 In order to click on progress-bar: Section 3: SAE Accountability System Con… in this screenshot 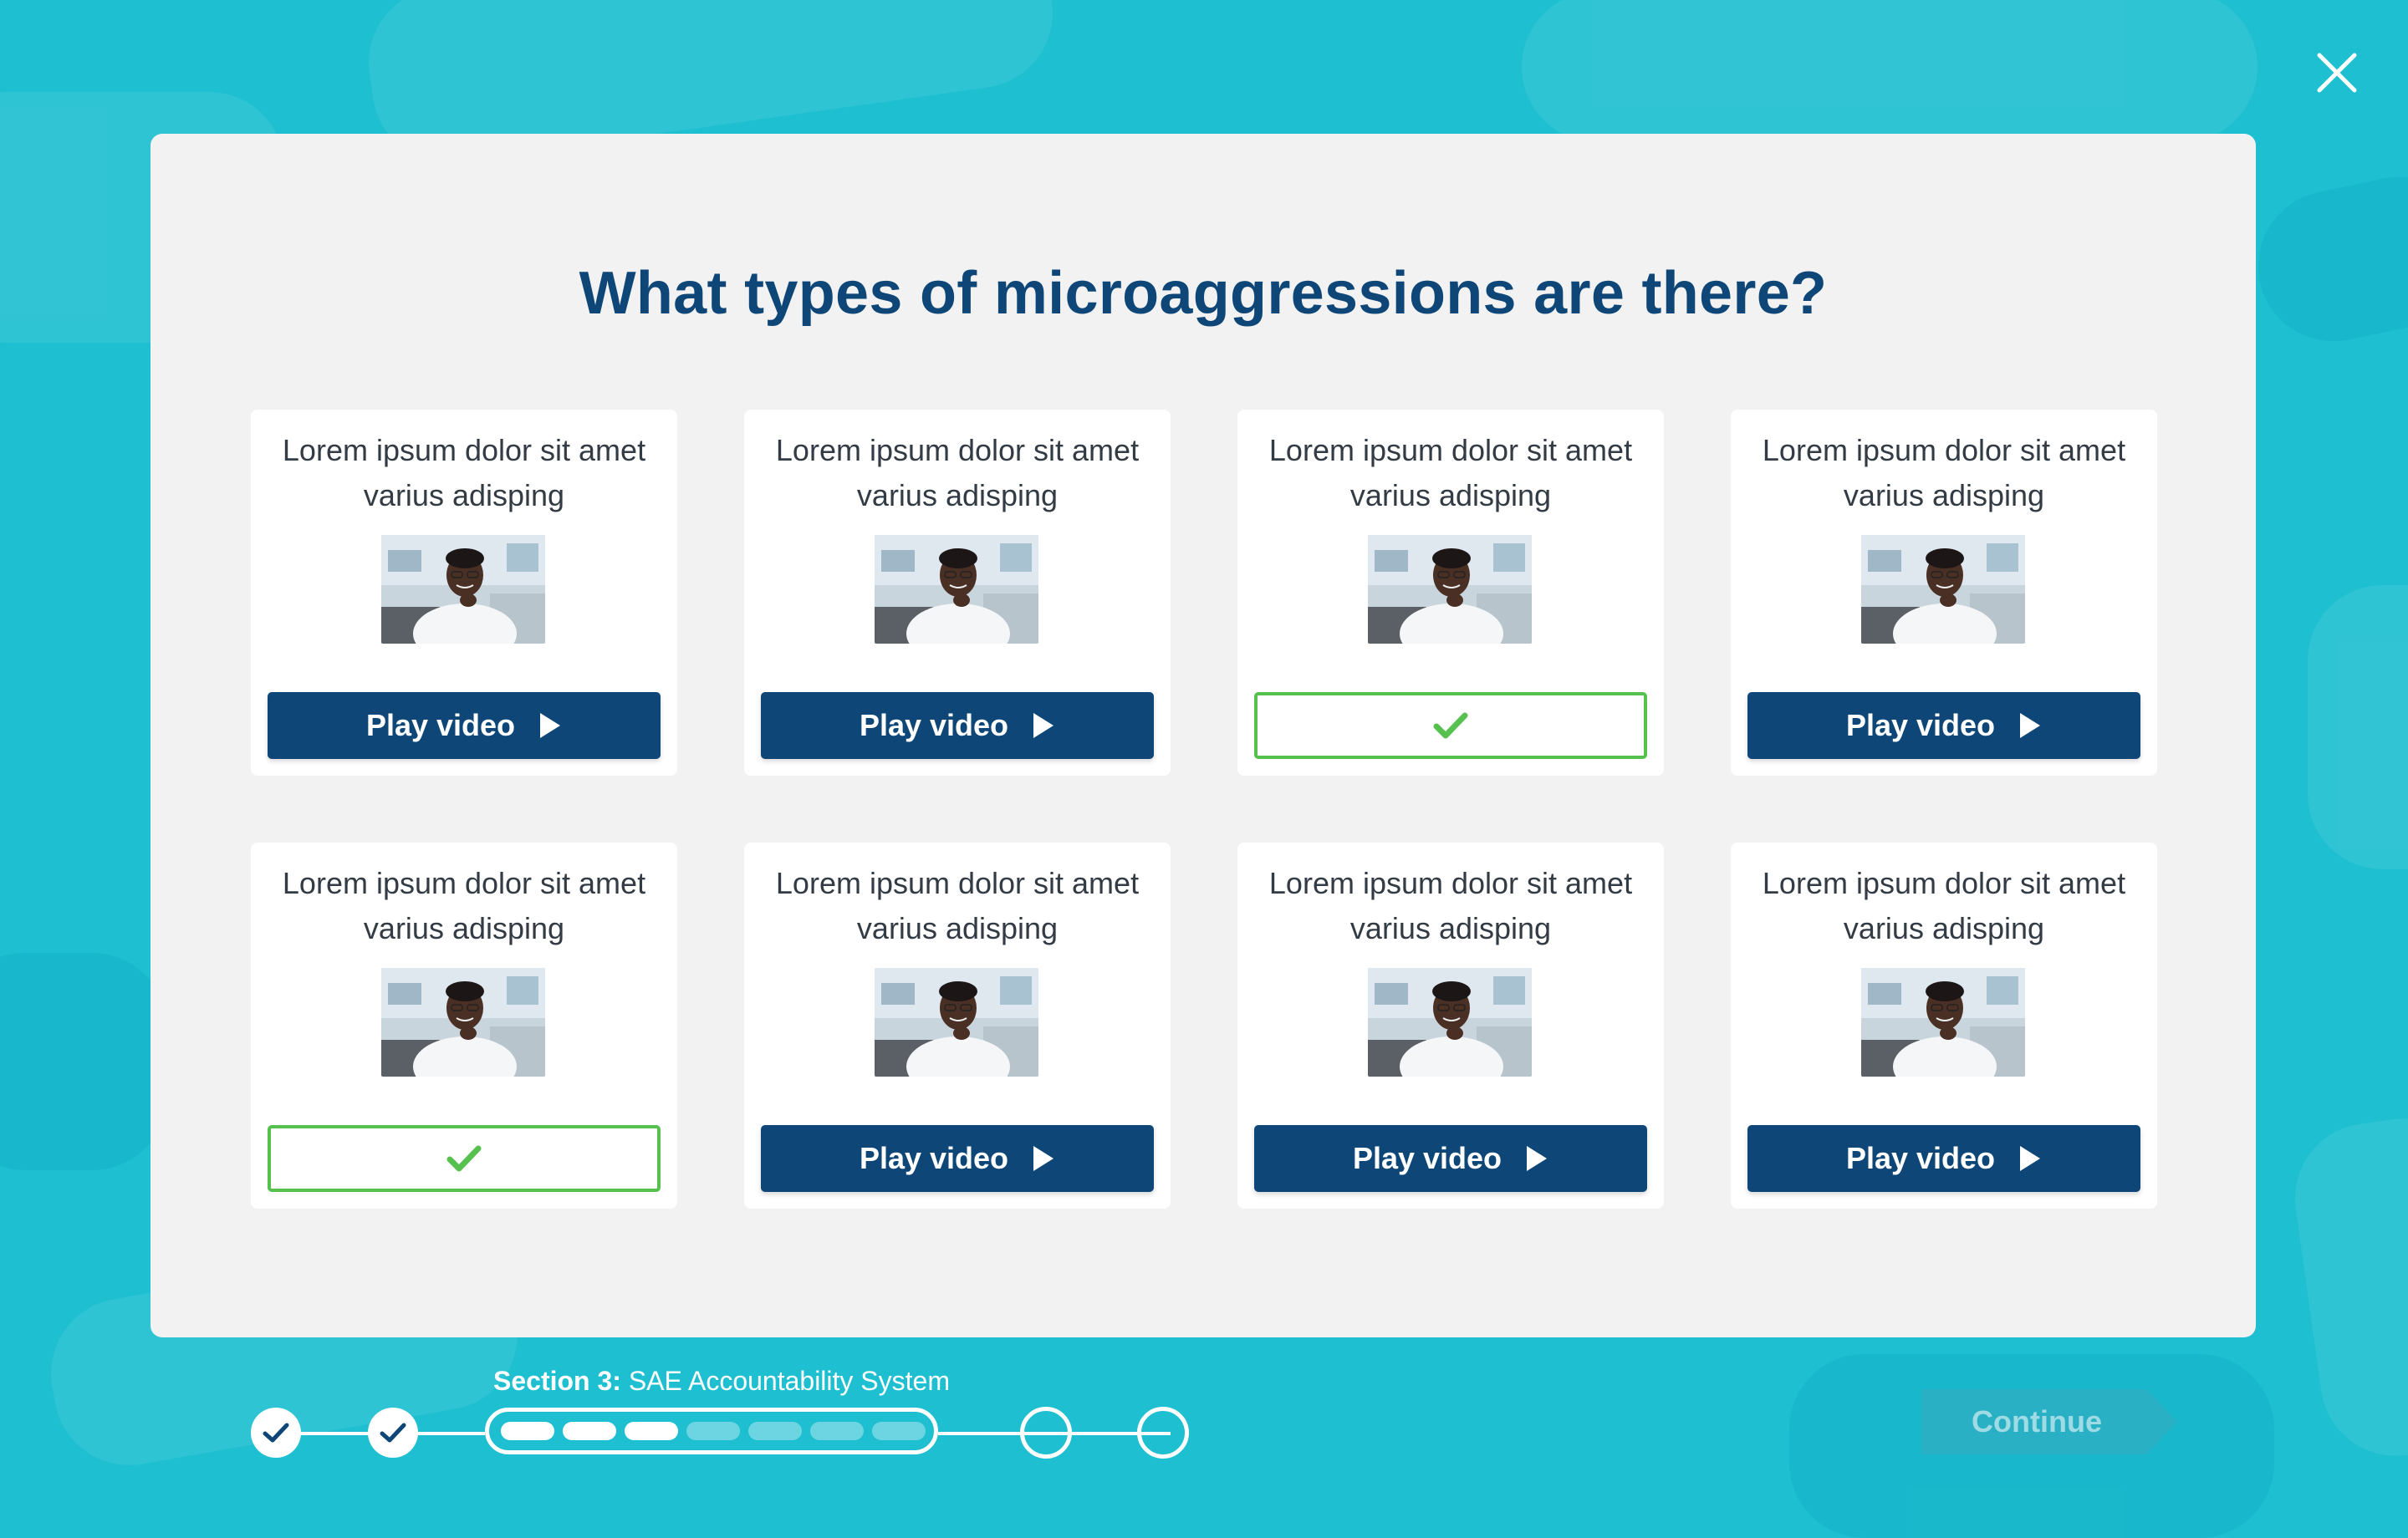, I will do `click(1204, 1421)`.